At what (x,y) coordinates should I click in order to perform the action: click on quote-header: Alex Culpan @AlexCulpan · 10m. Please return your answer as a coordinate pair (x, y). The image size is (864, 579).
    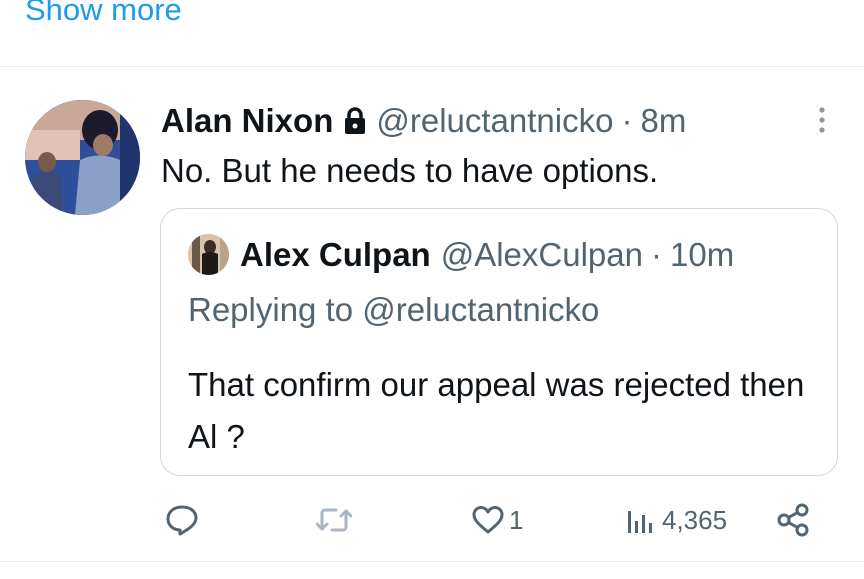
    Looking at the image, I should click on (487, 255).